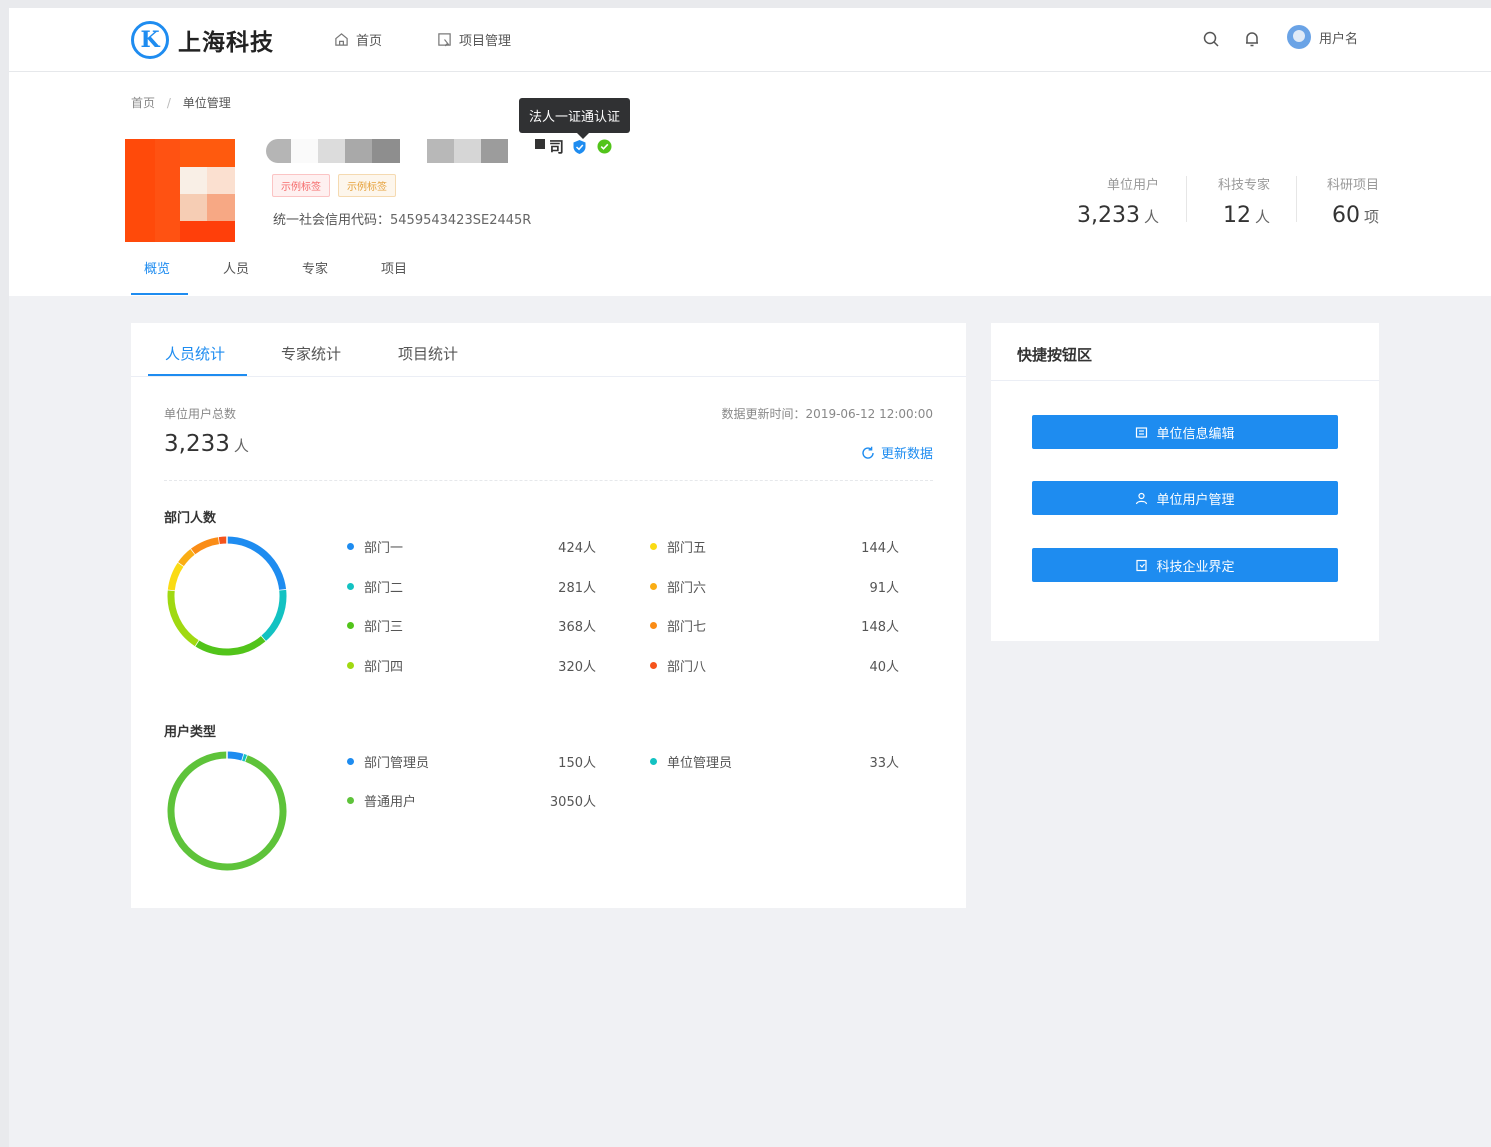 This screenshot has width=1491, height=1147. I want to click on tab-expert-stats: 专家统计, so click(311, 353).